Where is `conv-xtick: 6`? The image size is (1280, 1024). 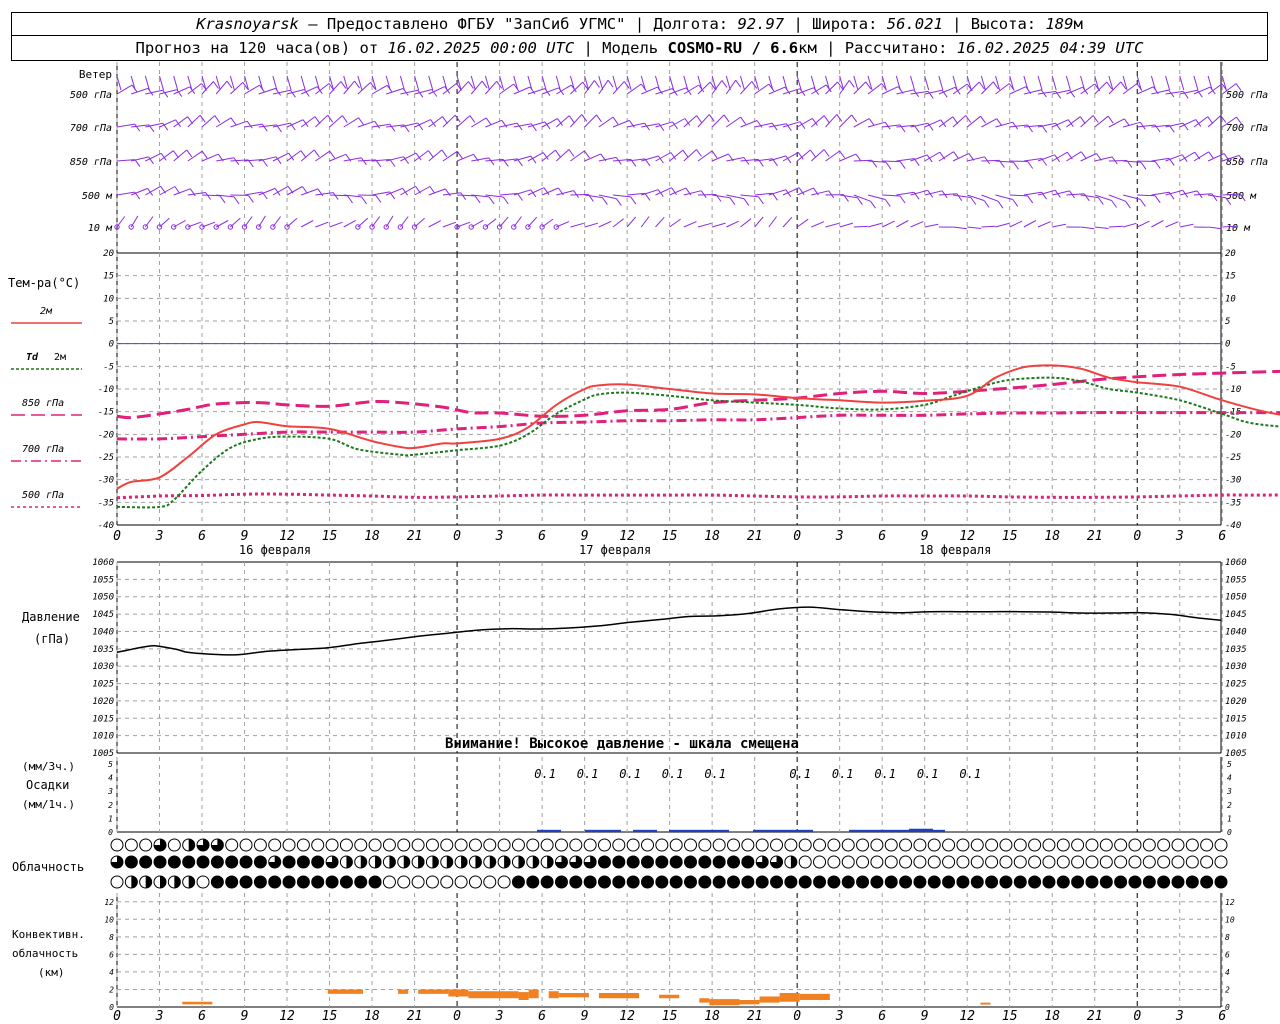 conv-xtick: 6 is located at coordinates (1222, 1016).